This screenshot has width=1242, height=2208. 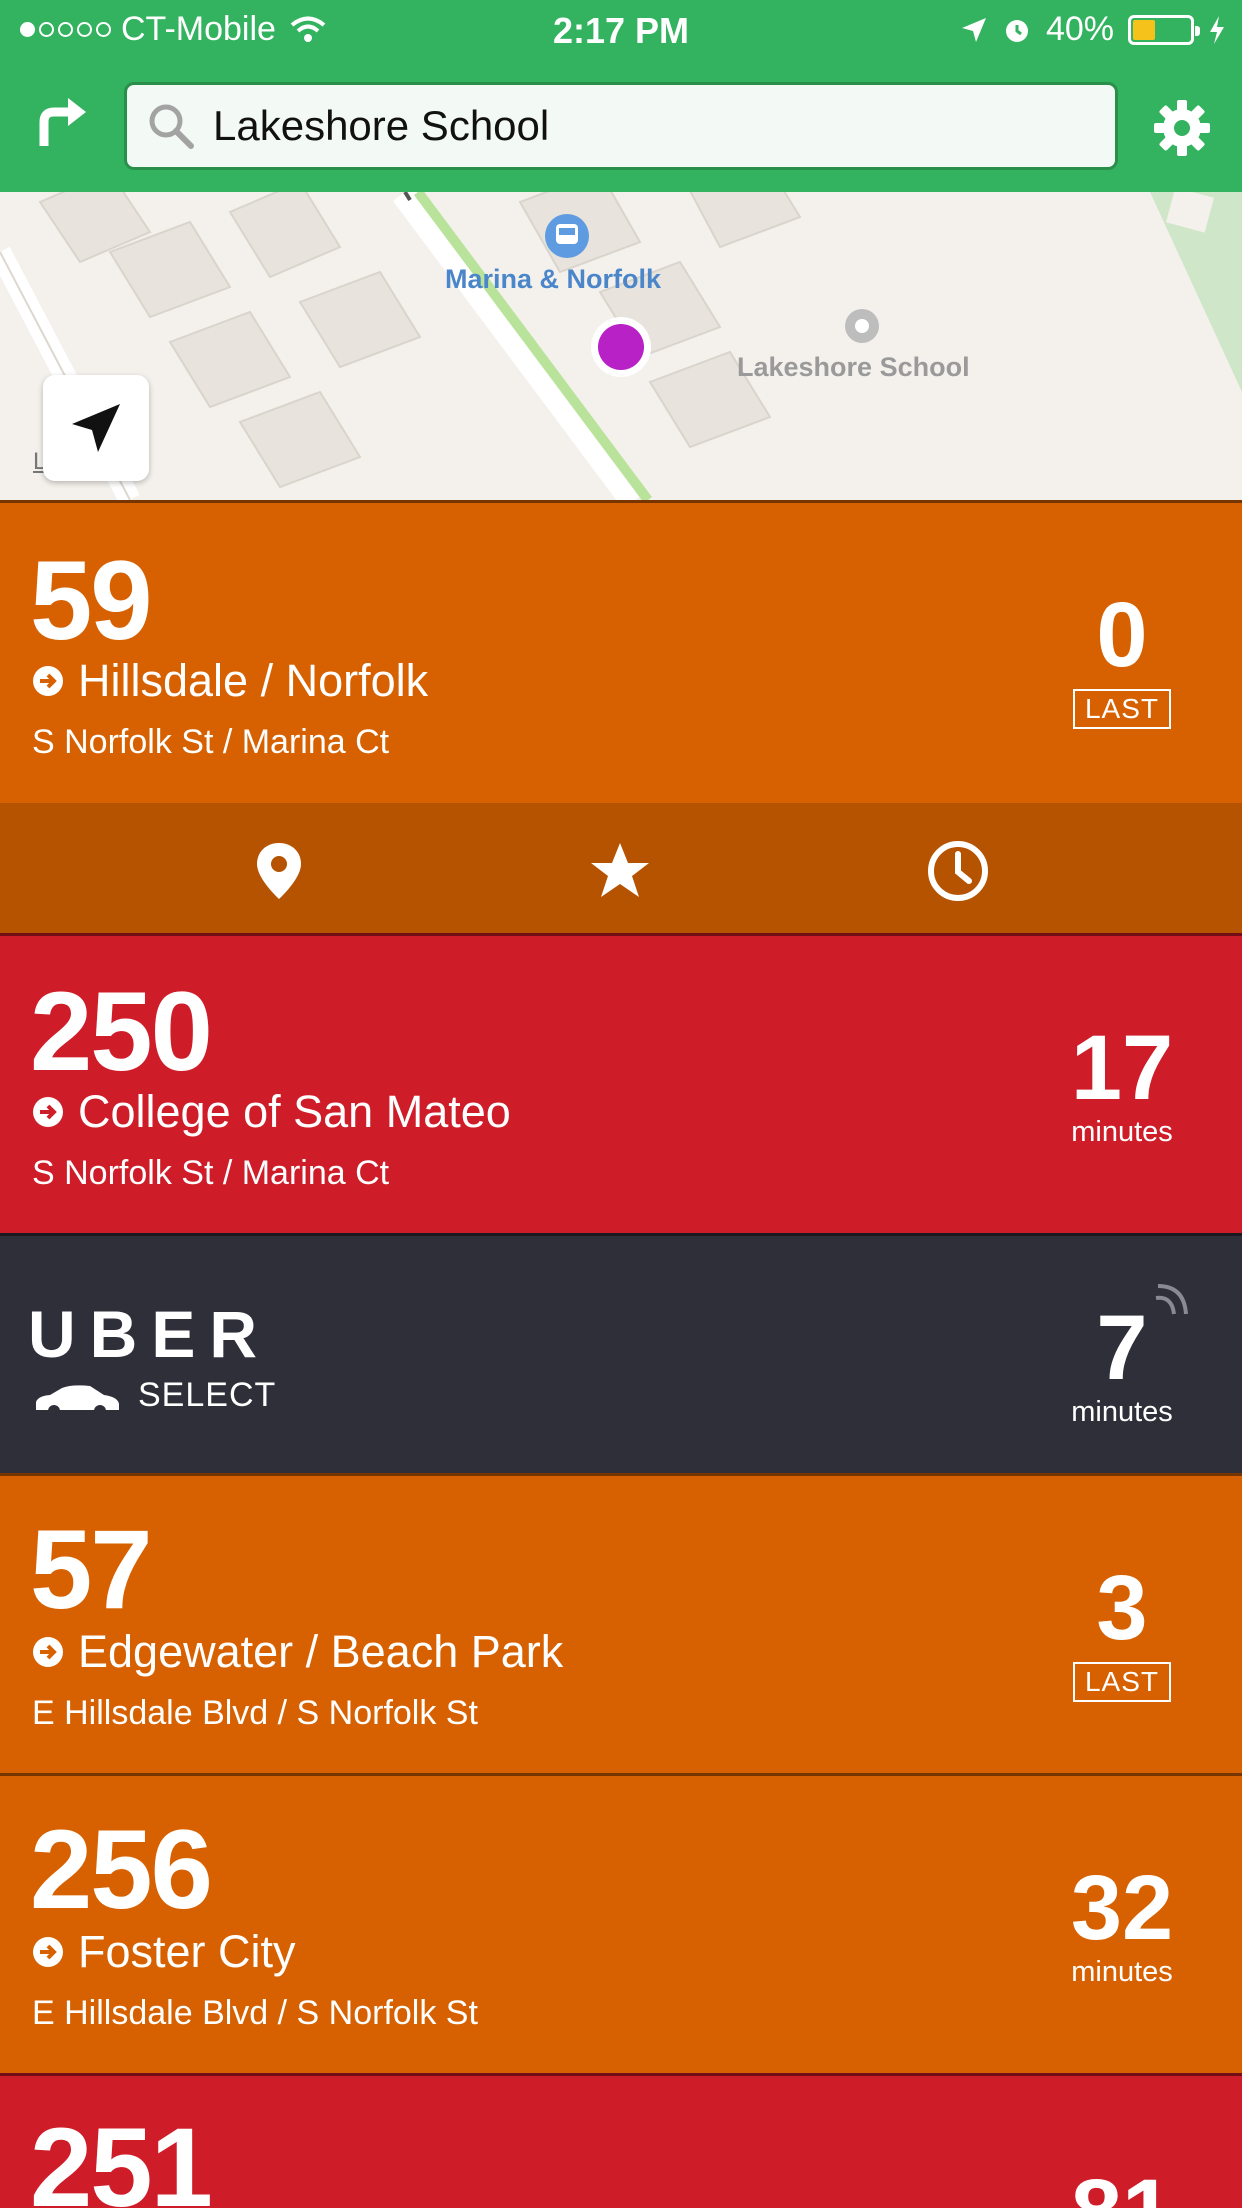 What do you see at coordinates (91, 600) in the screenshot?
I see `route-number: 59` at bounding box center [91, 600].